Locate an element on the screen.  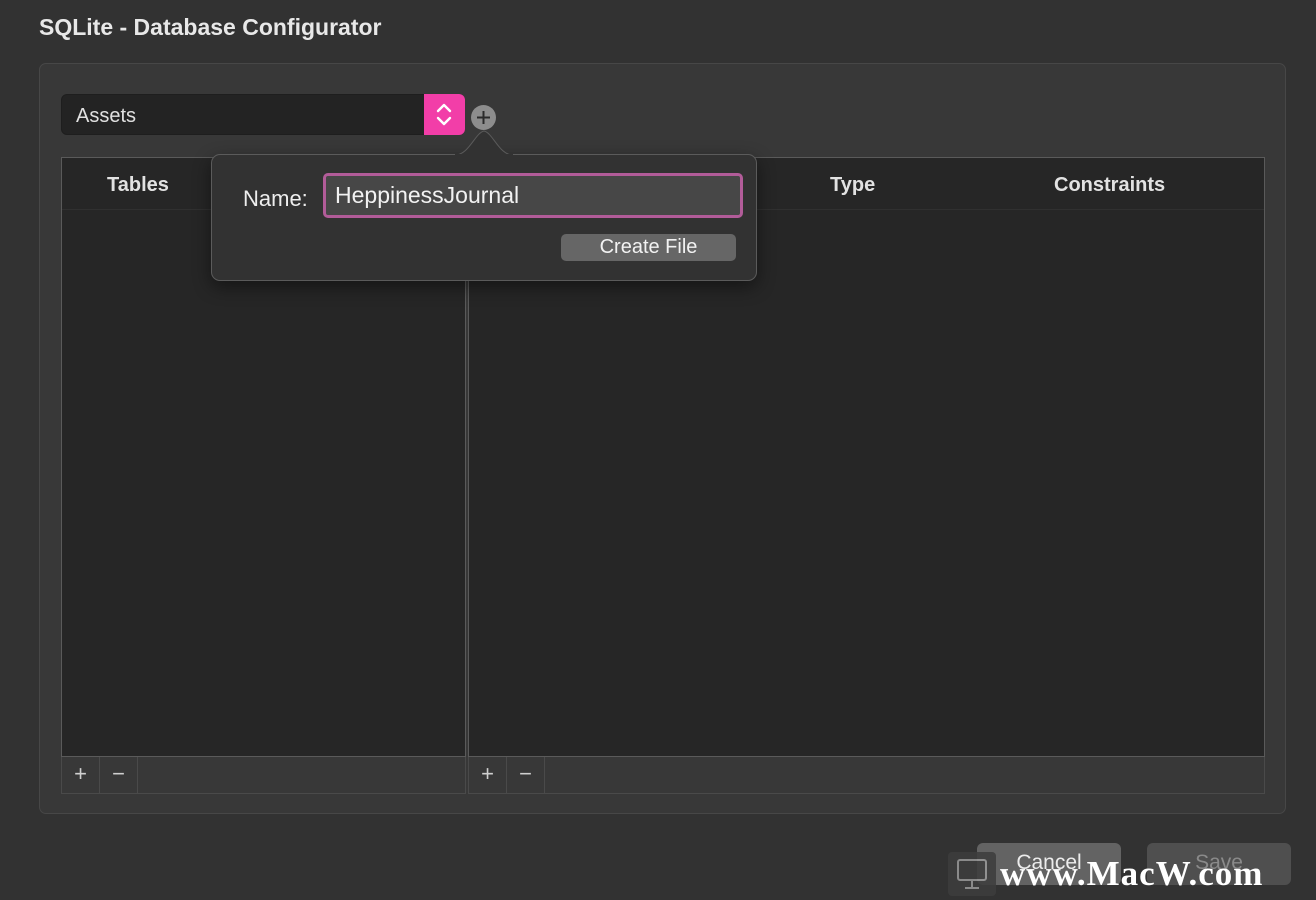
type-column-title: Type is located at coordinates (853, 185).